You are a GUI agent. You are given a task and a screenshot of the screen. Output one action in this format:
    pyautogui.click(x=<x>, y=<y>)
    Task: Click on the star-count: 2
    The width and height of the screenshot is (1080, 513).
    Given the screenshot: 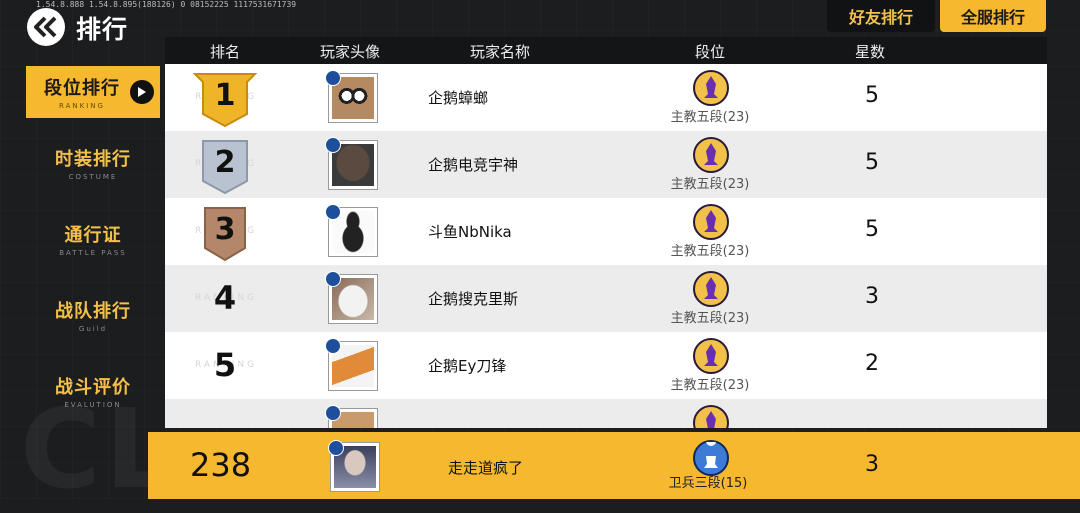 What is the action you would take?
    pyautogui.click(x=872, y=363)
    